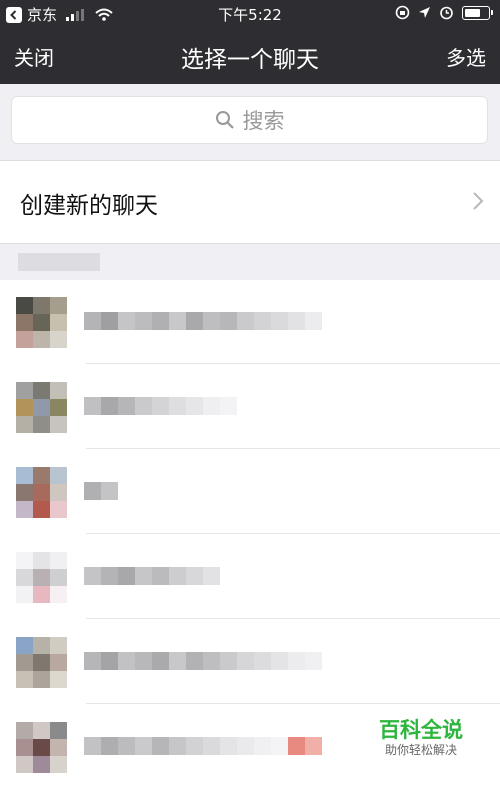 The height and width of the screenshot is (790, 500). Describe the element at coordinates (478, 201) in the screenshot. I see `chevron-right-icon` at that location.